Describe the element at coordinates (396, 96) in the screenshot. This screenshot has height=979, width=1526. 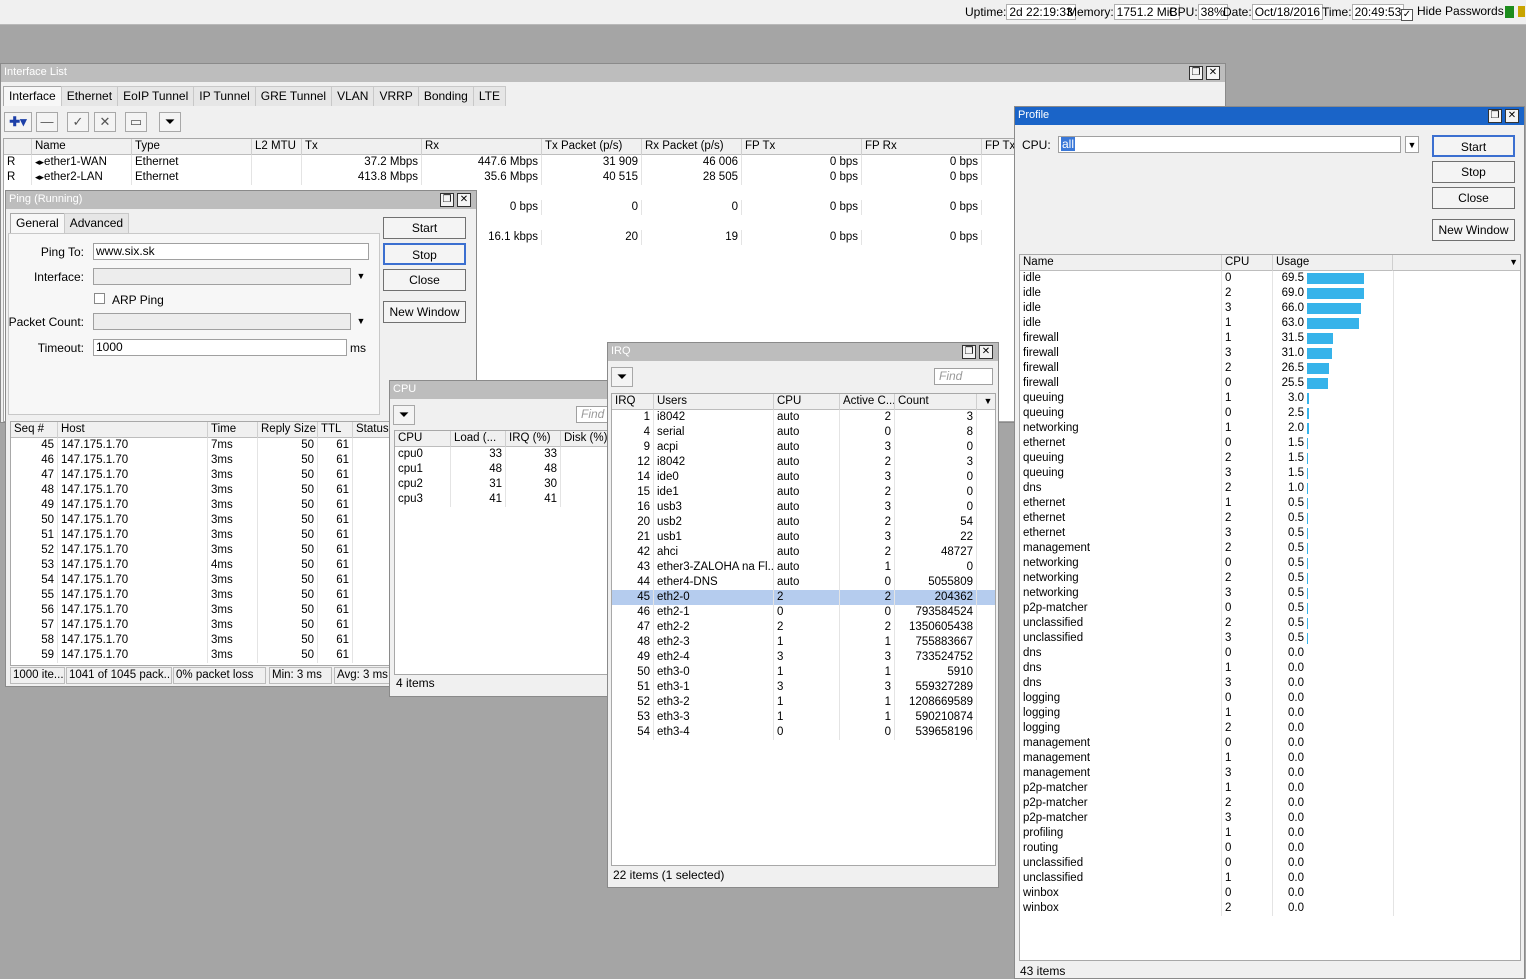
I see `tab-vrrp: VRRP` at that location.